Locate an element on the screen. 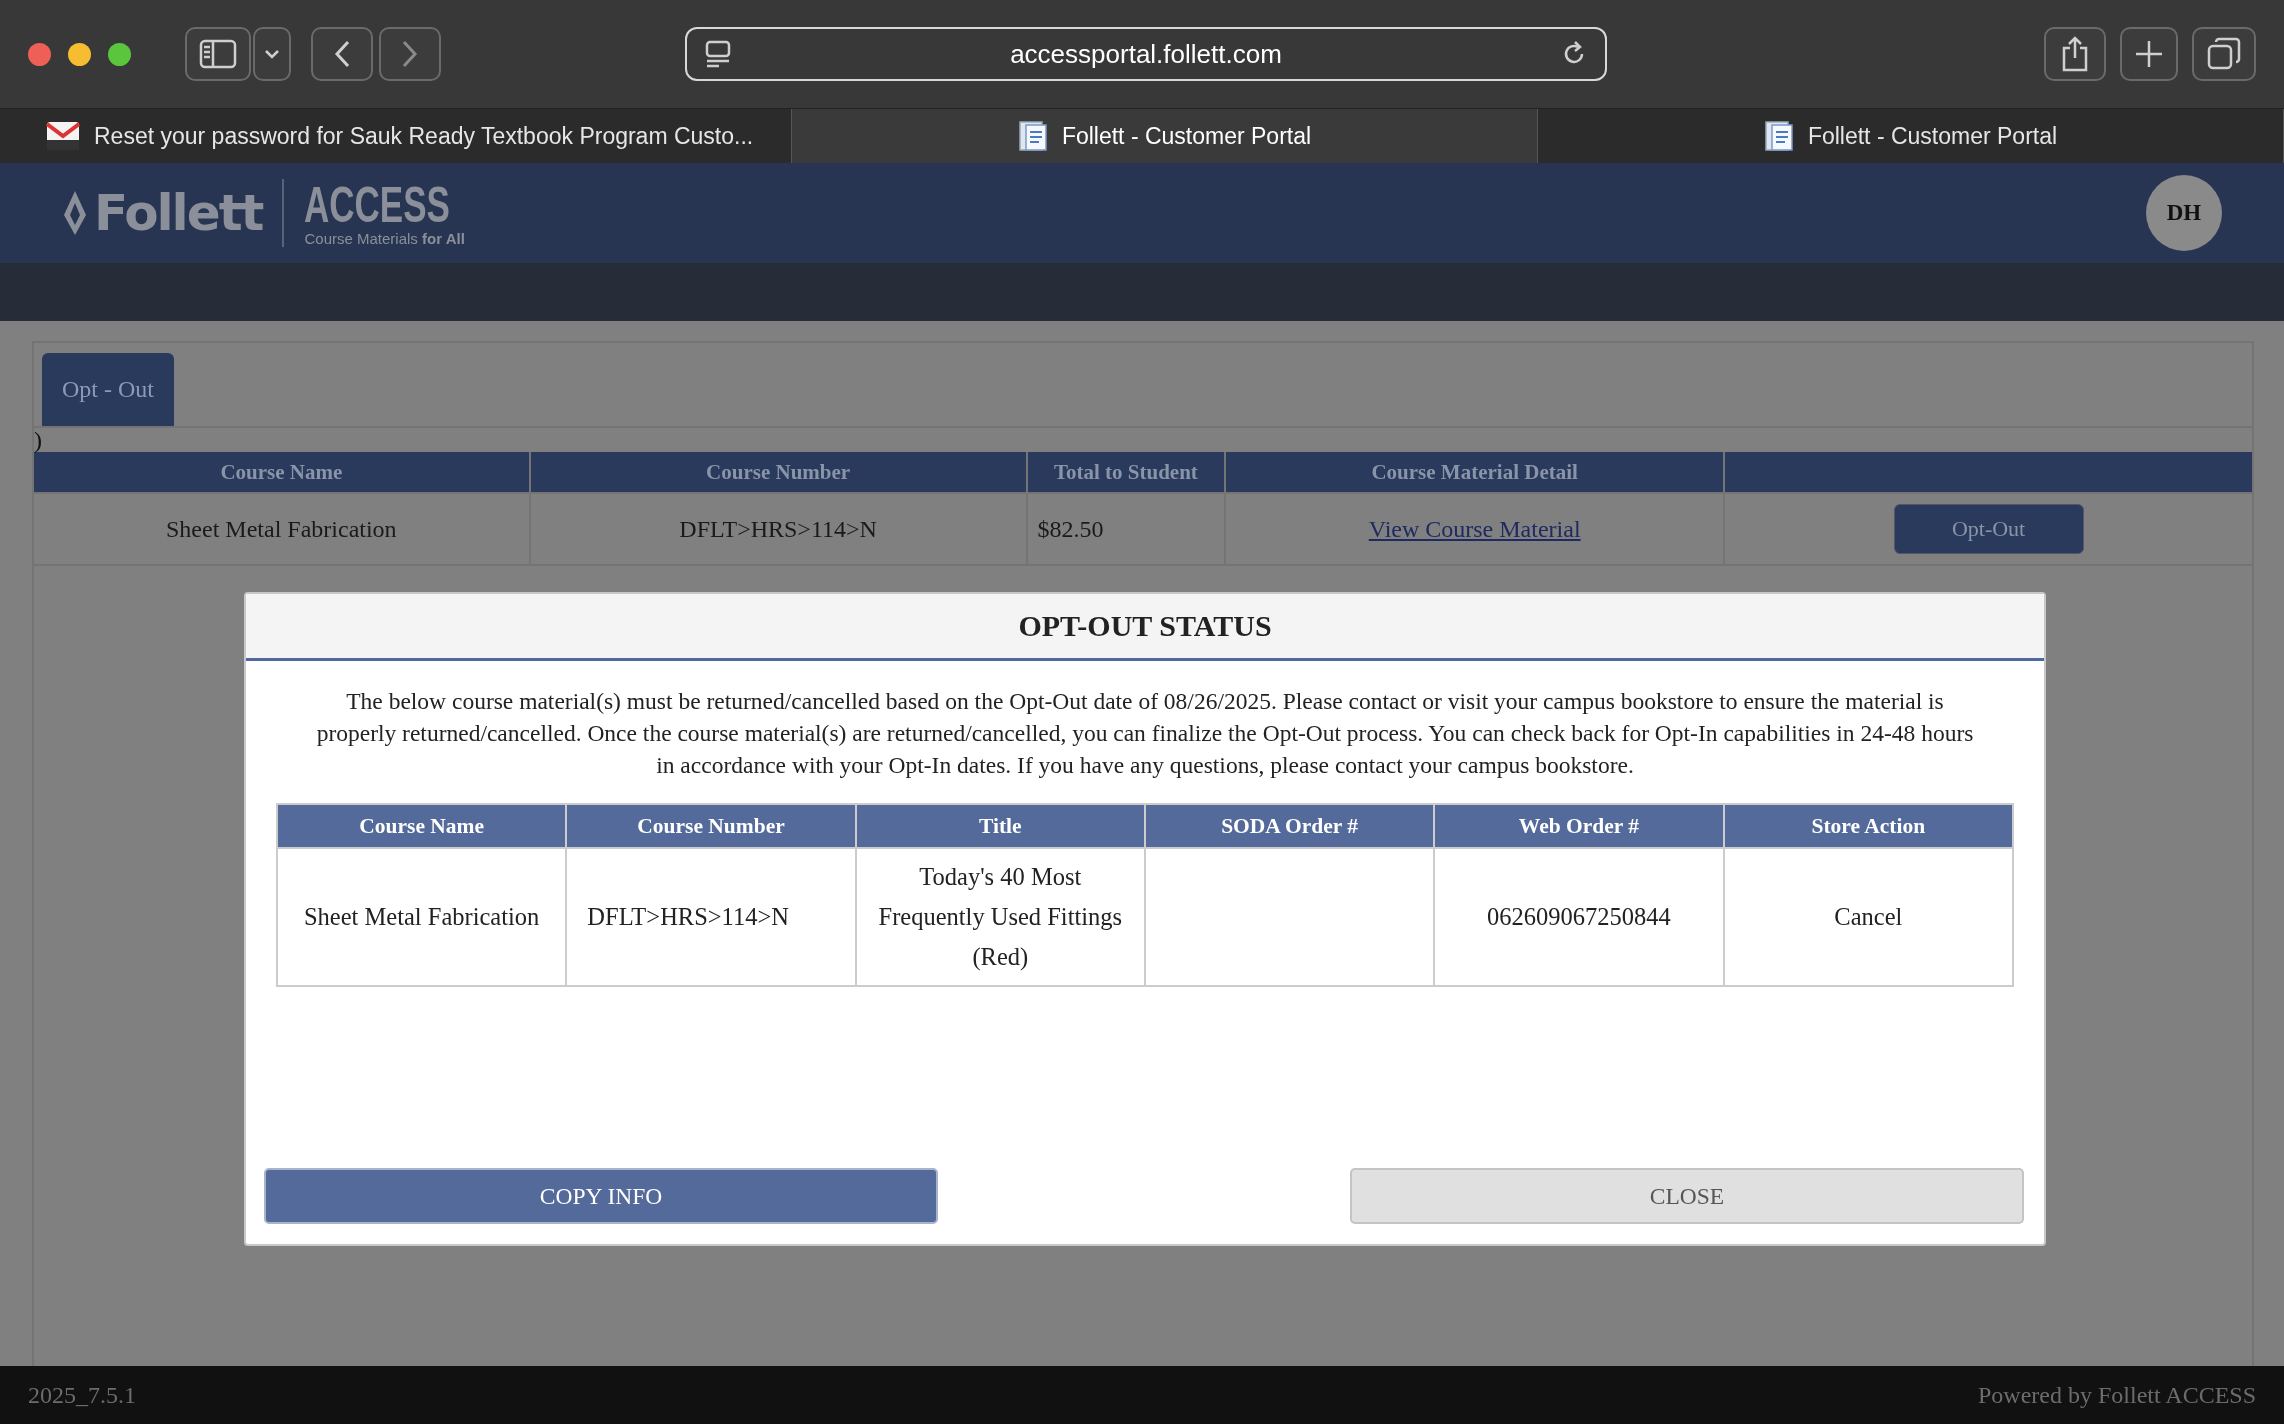 This screenshot has width=2284, height=1424. share-button is located at coordinates (2075, 54).